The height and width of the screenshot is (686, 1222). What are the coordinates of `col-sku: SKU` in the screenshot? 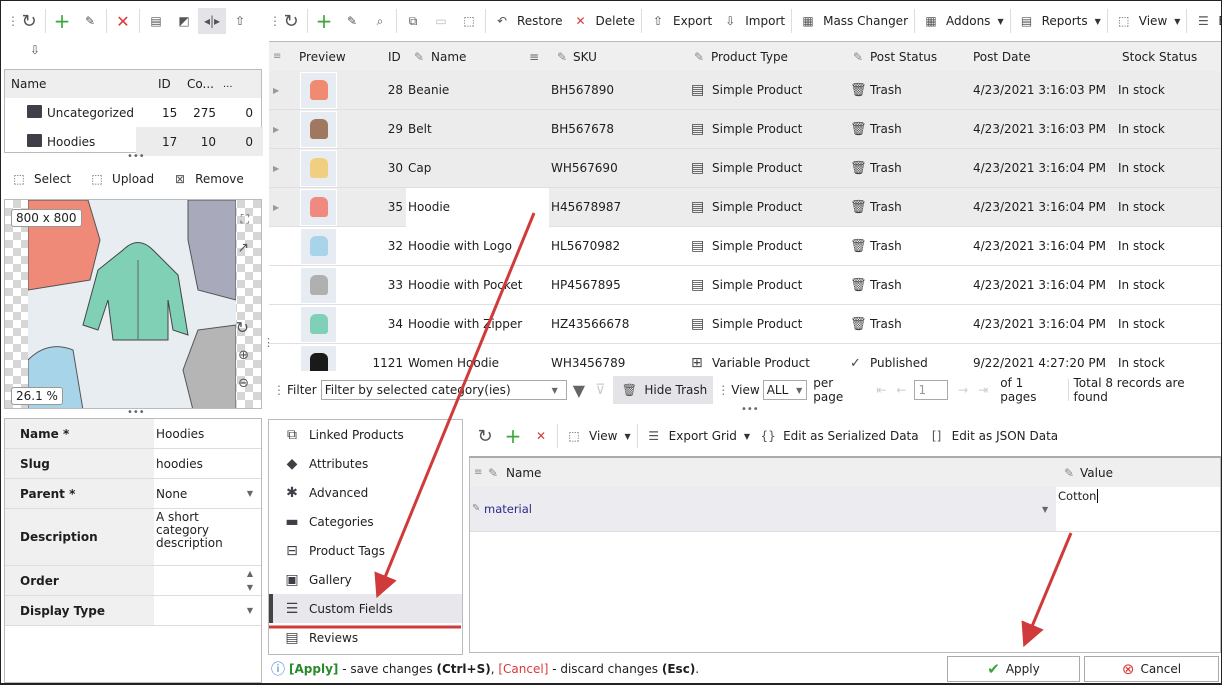 It's located at (585, 57).